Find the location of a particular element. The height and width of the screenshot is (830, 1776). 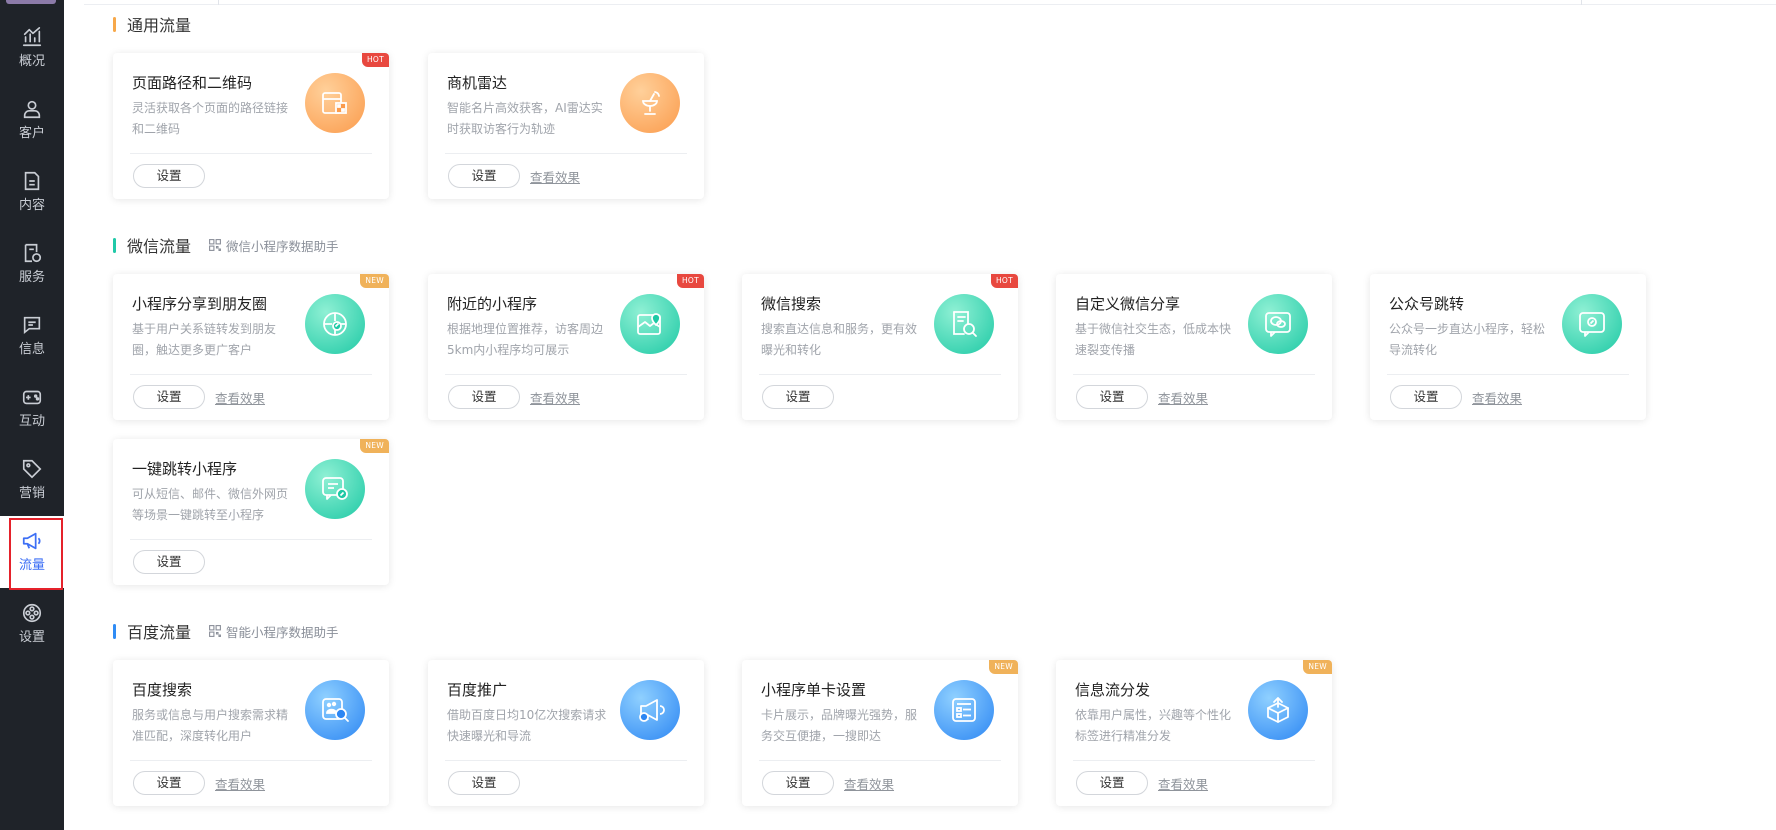

wechat-icon is located at coordinates (1278, 324).